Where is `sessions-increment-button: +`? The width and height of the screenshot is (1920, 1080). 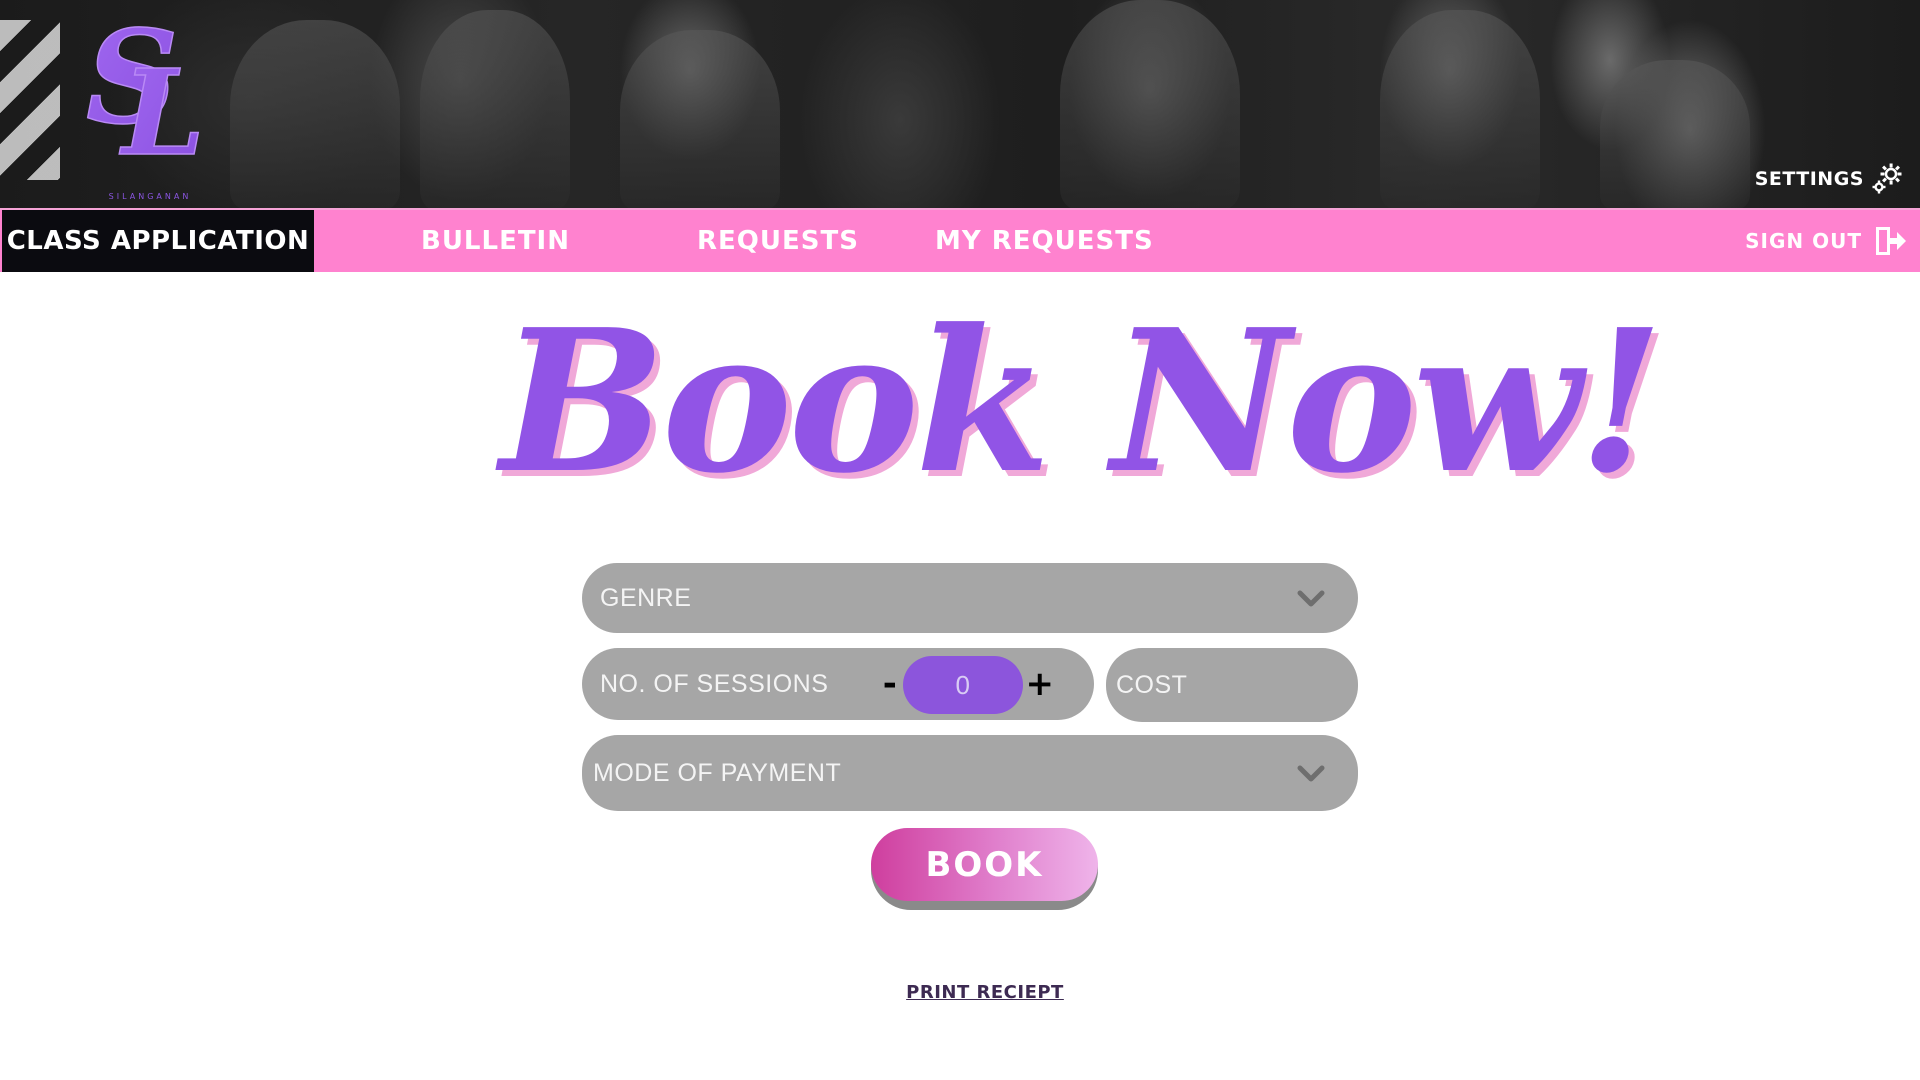 sessions-increment-button: + is located at coordinates (1040, 684).